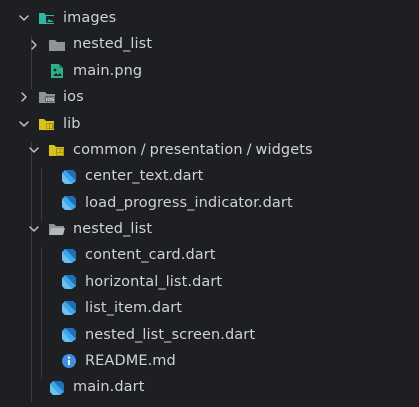  I want to click on folder-lib-open-icon, so click(47, 124).